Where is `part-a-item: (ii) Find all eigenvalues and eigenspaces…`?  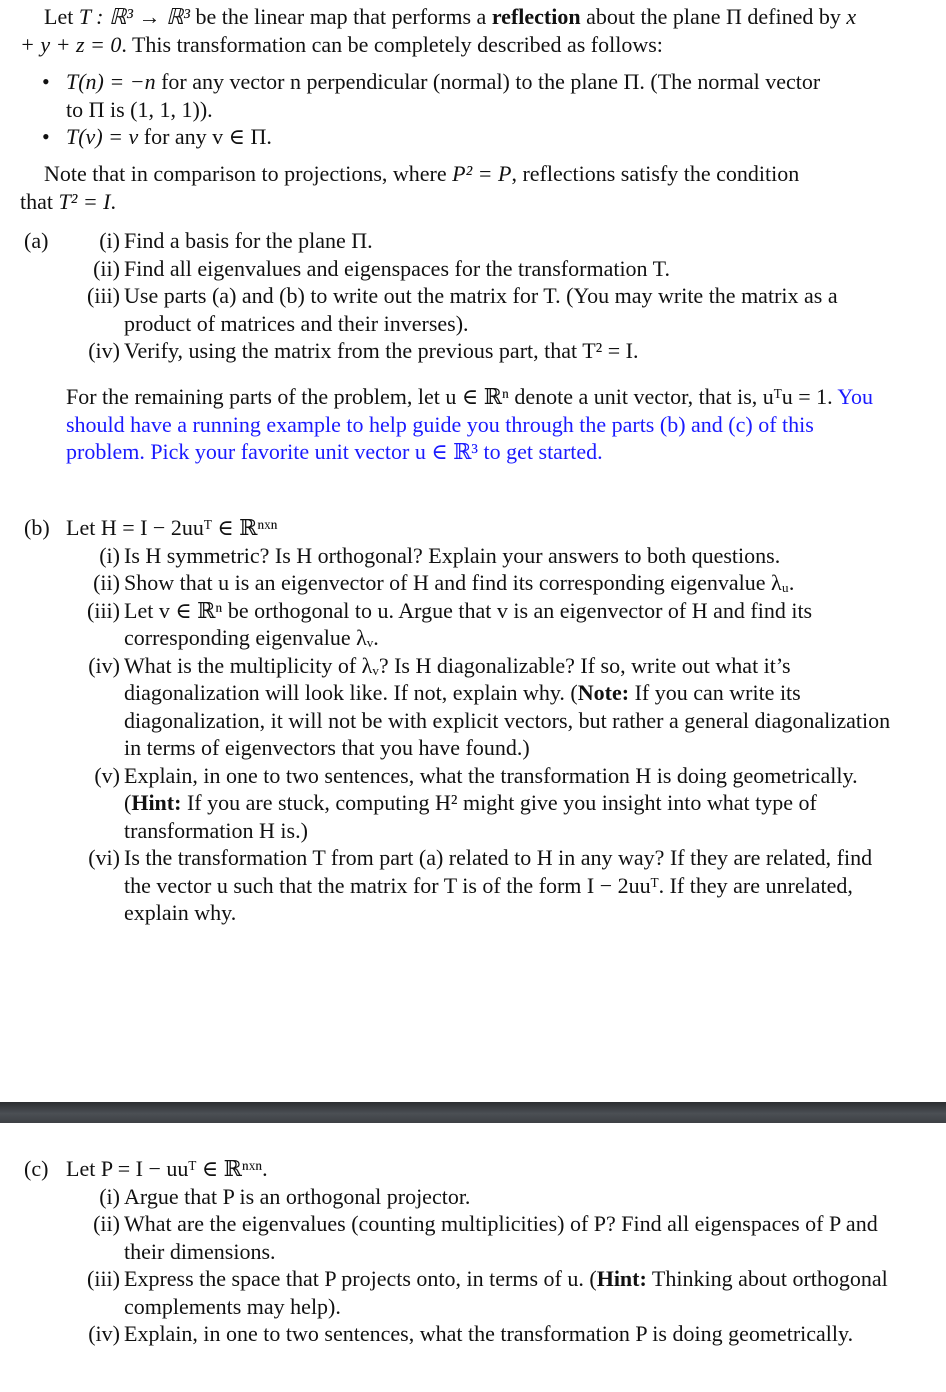
part-a-item: (ii) Find all eigenvalues and eigenspaces… is located at coordinates (381, 268).